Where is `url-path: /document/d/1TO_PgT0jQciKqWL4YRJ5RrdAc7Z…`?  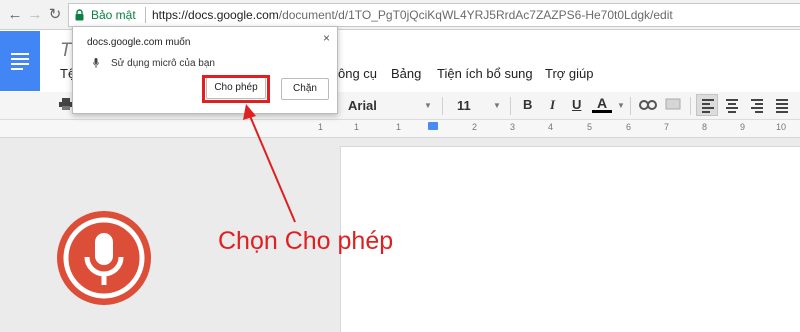 url-path: /document/d/1TO_PgT0jQciKqWL4YRJ5RrdAc7Z… is located at coordinates (475, 15).